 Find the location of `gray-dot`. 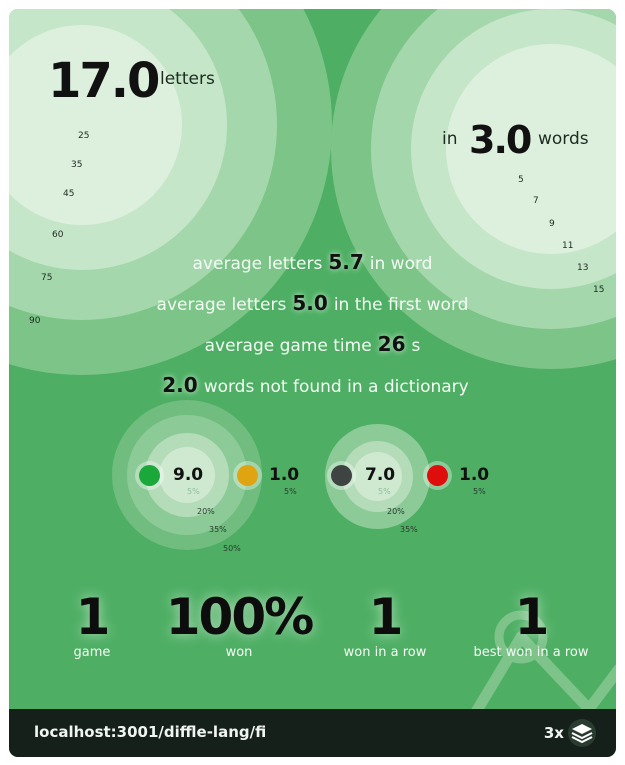

gray-dot is located at coordinates (341, 475).